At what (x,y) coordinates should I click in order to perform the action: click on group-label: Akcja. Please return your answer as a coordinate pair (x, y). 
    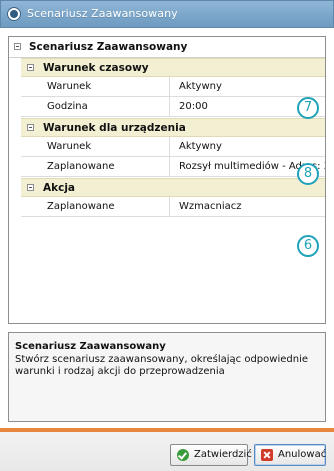
    Looking at the image, I should click on (59, 188).